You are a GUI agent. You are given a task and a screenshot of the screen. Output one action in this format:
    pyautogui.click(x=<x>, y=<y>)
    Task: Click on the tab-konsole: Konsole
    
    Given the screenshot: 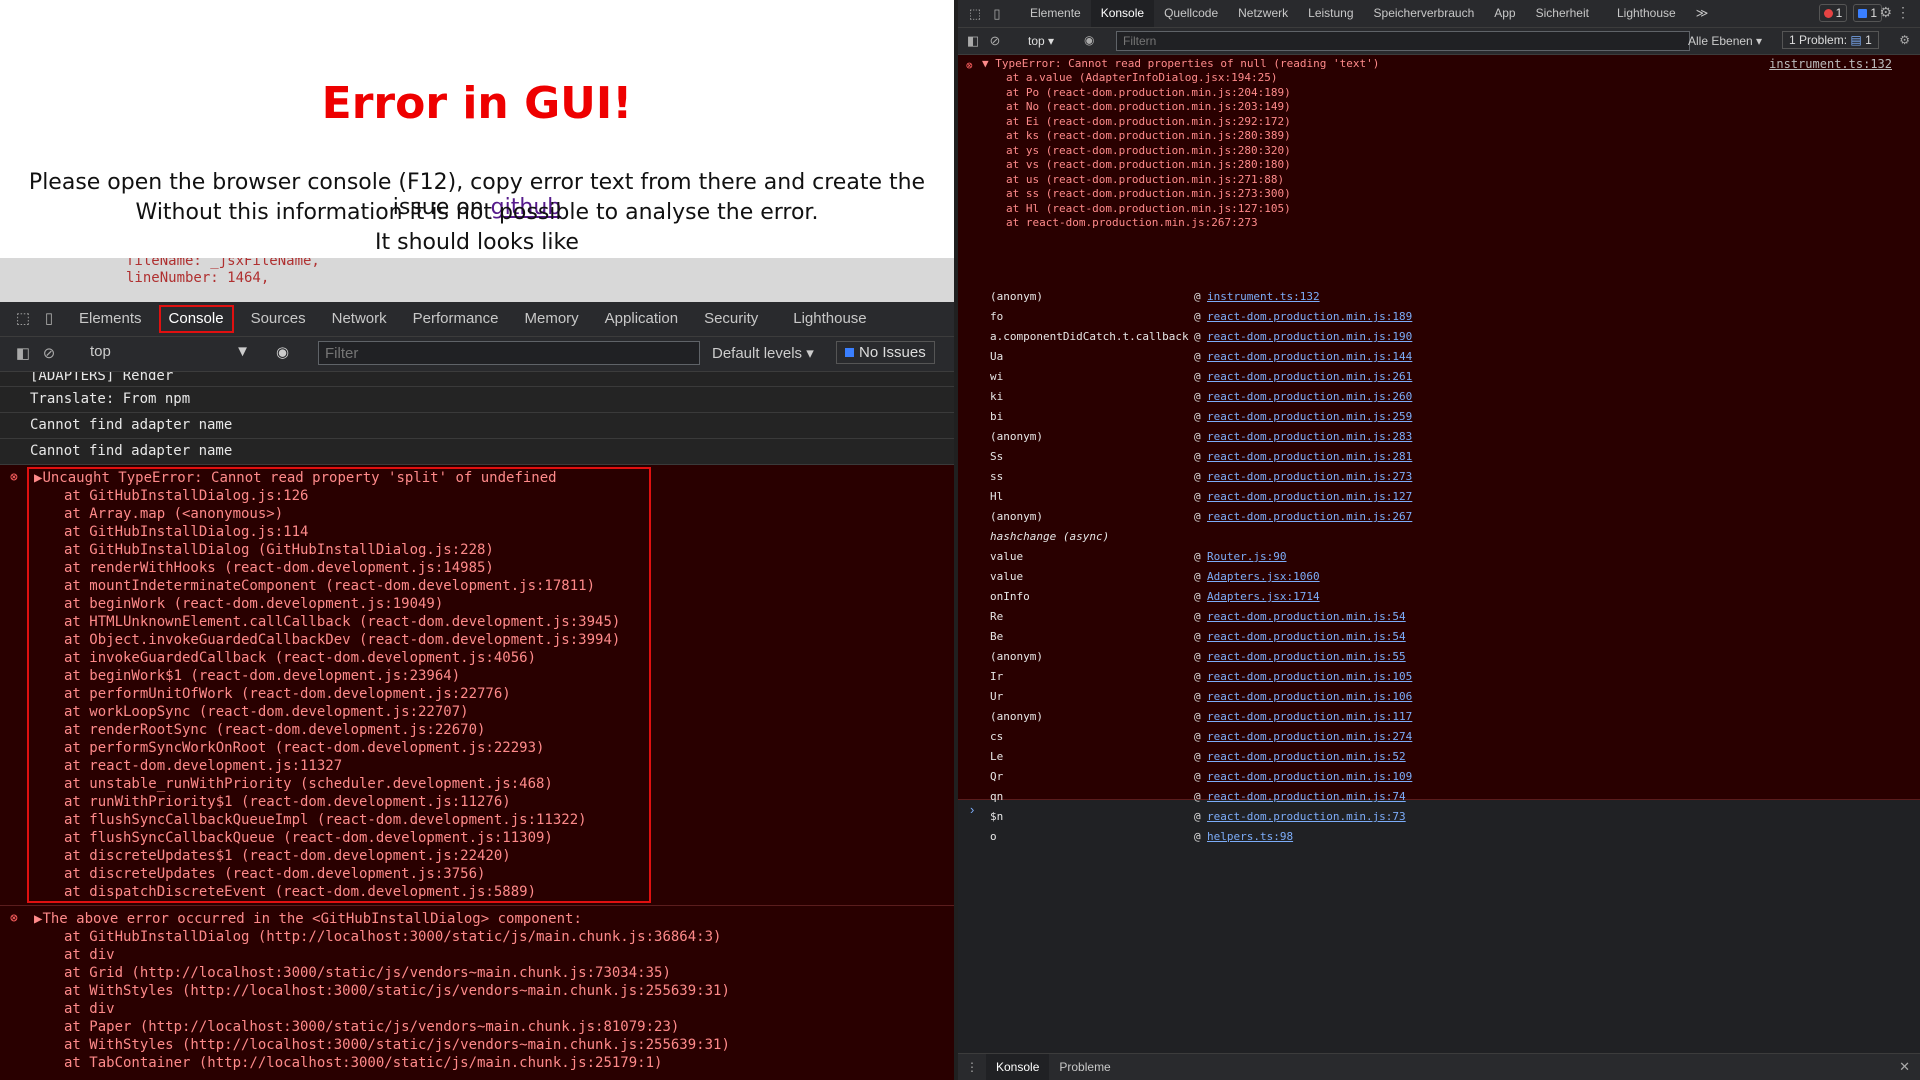 What is the action you would take?
    pyautogui.click(x=1122, y=13)
    